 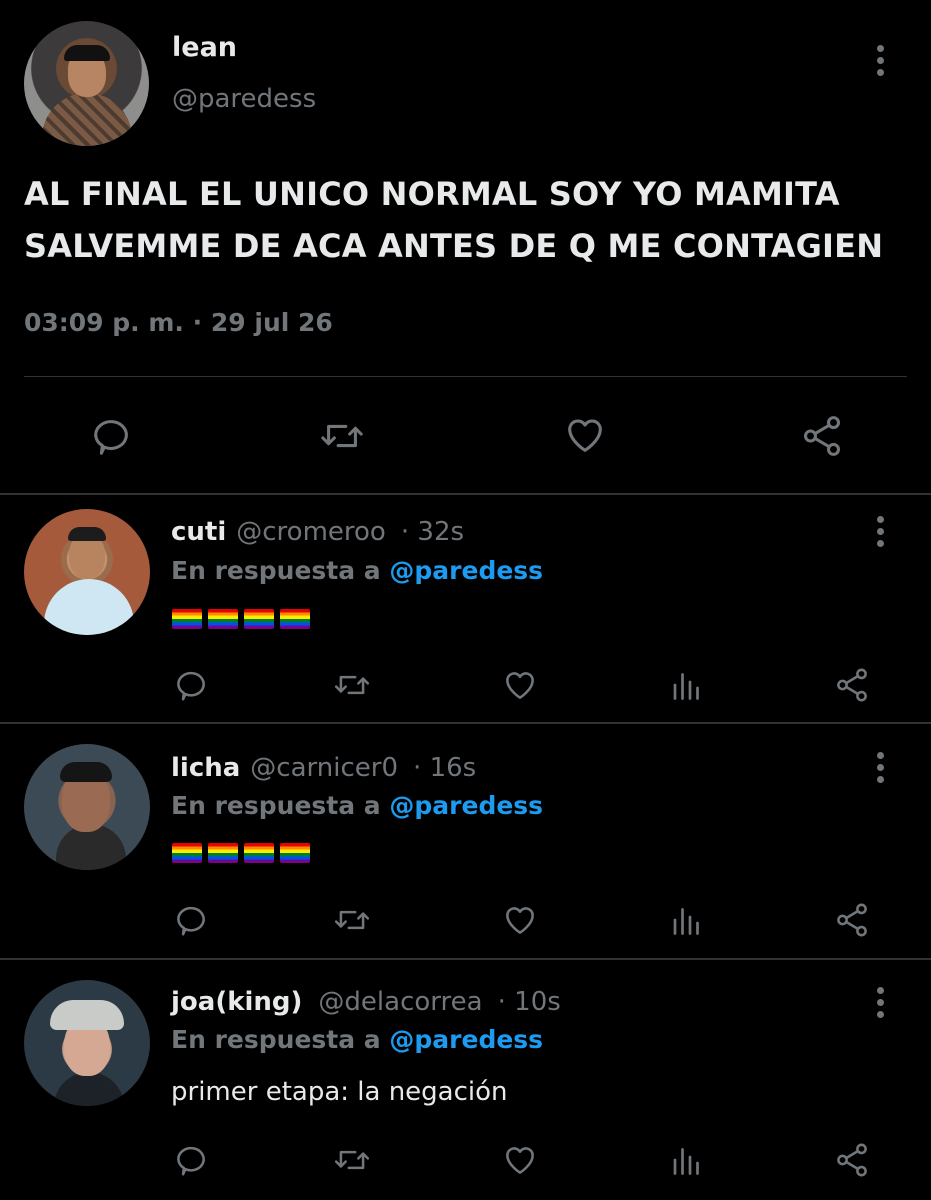 I want to click on reply-author-name: licha, so click(x=205, y=768).